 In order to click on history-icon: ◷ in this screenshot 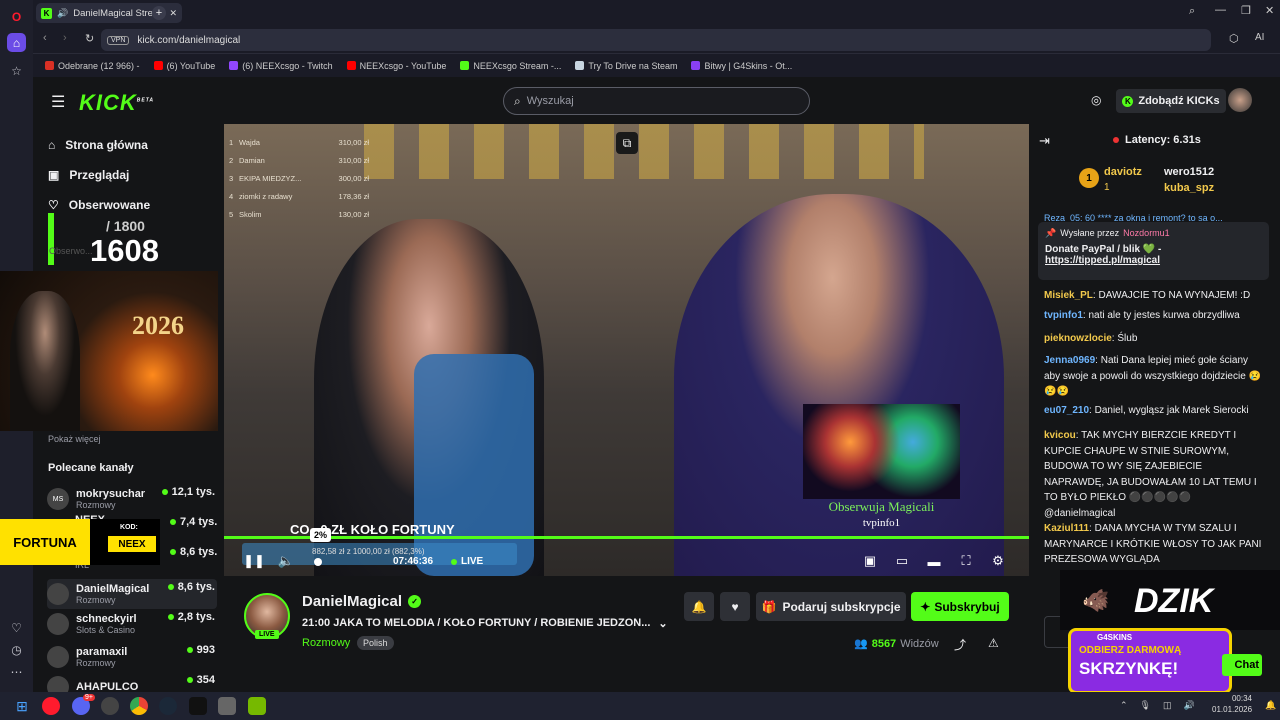, I will do `click(16, 649)`.